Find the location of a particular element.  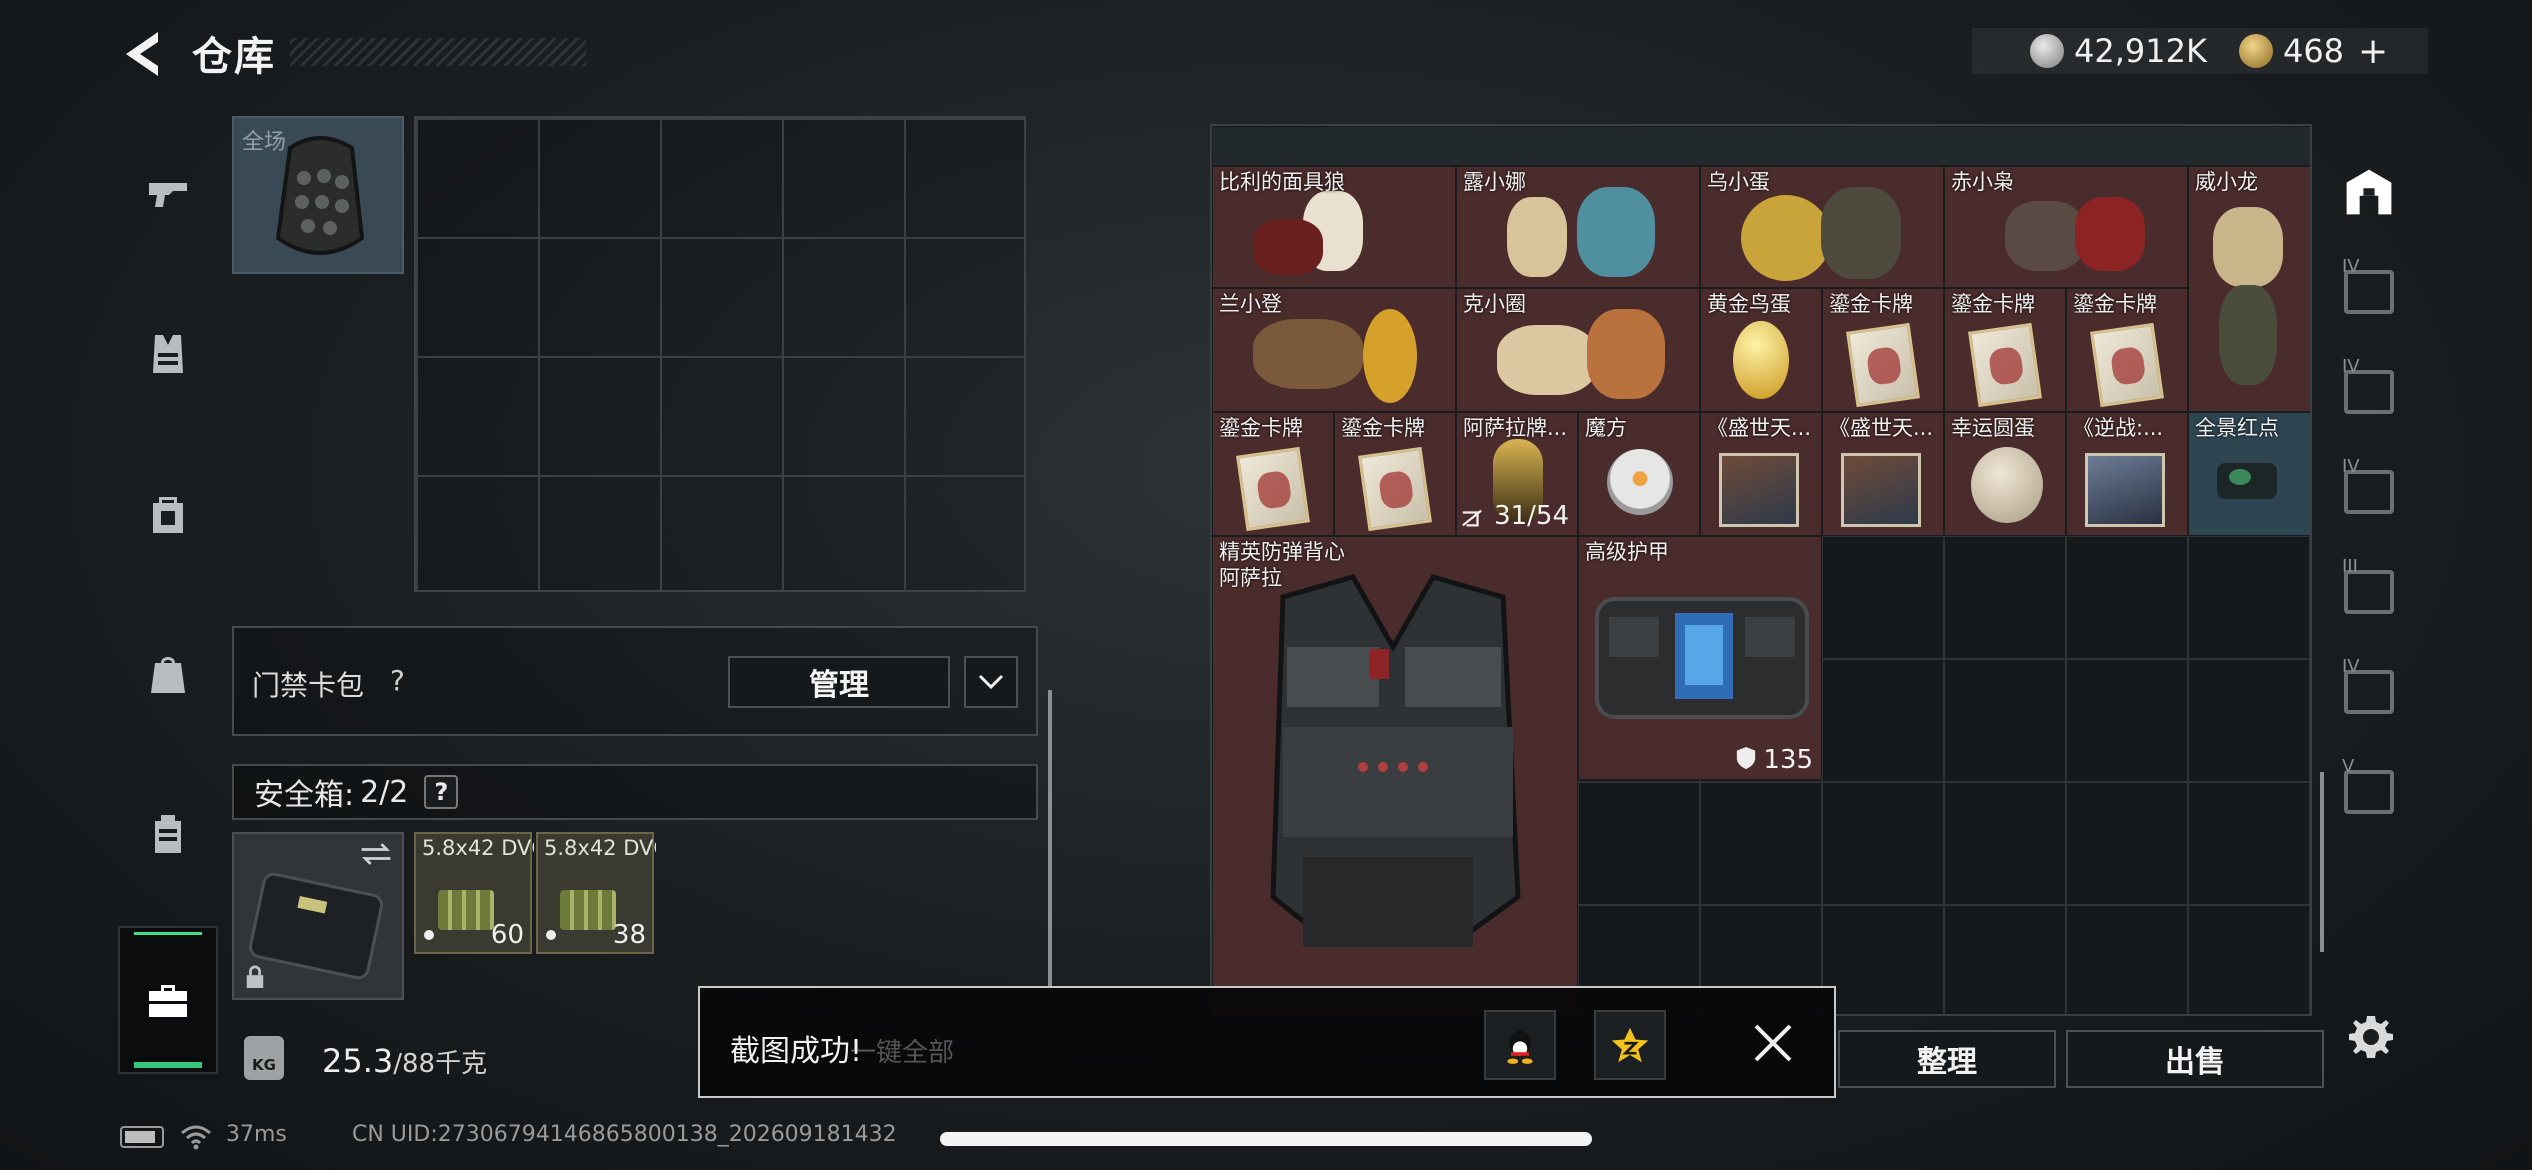

nav-chest-rig is located at coordinates (168, 354).